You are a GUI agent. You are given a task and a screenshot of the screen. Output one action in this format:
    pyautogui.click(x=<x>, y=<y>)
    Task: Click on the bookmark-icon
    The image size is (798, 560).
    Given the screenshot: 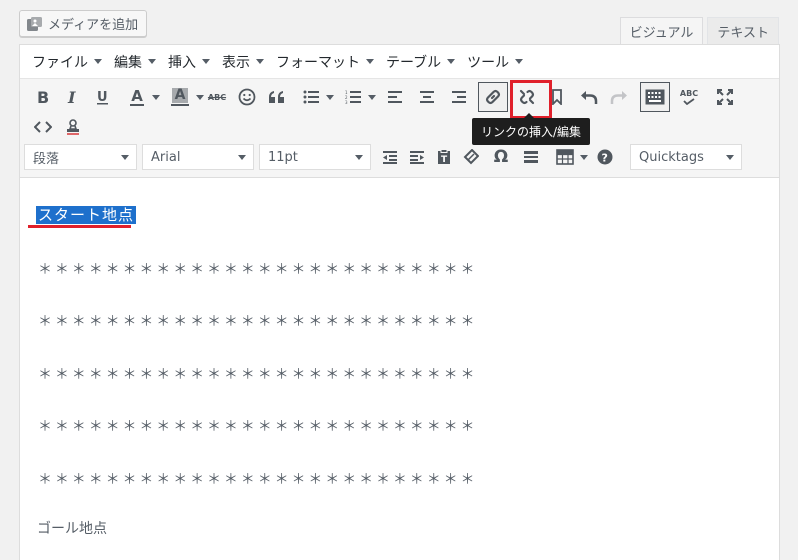 What is the action you would take?
    pyautogui.click(x=557, y=97)
    